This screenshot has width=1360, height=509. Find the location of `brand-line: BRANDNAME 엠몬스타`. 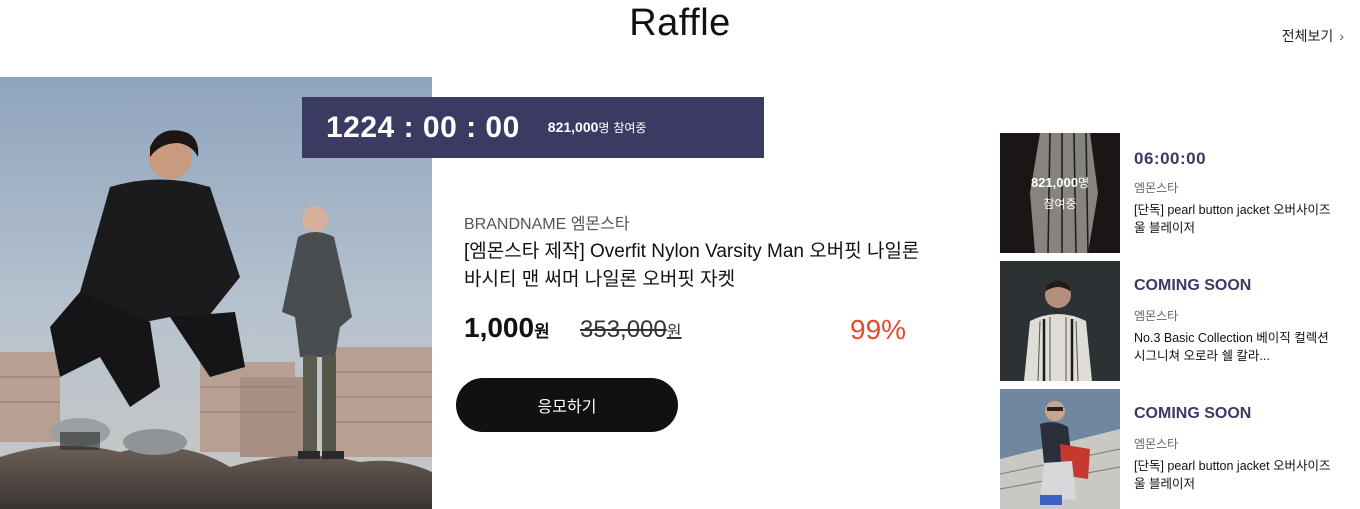

brand-line: BRANDNAME 엠몬스타 is located at coordinates (547, 222).